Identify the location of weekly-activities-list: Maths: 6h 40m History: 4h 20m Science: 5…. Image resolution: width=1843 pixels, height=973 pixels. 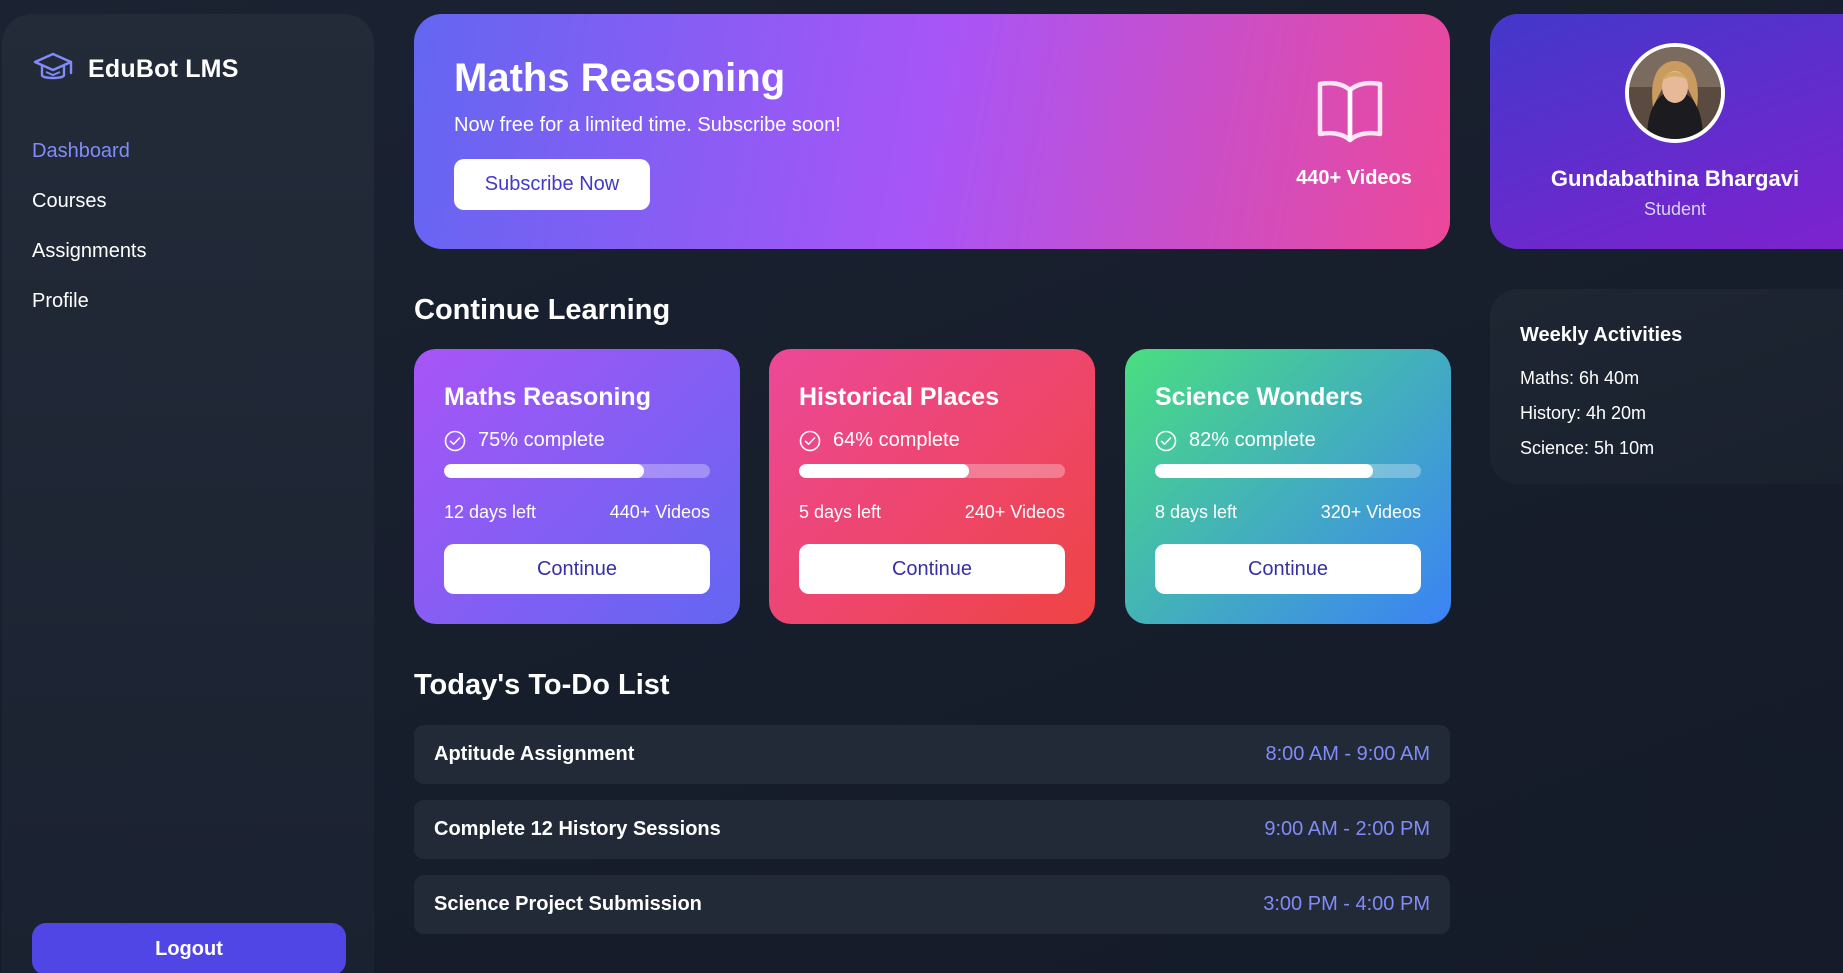
(1587, 413).